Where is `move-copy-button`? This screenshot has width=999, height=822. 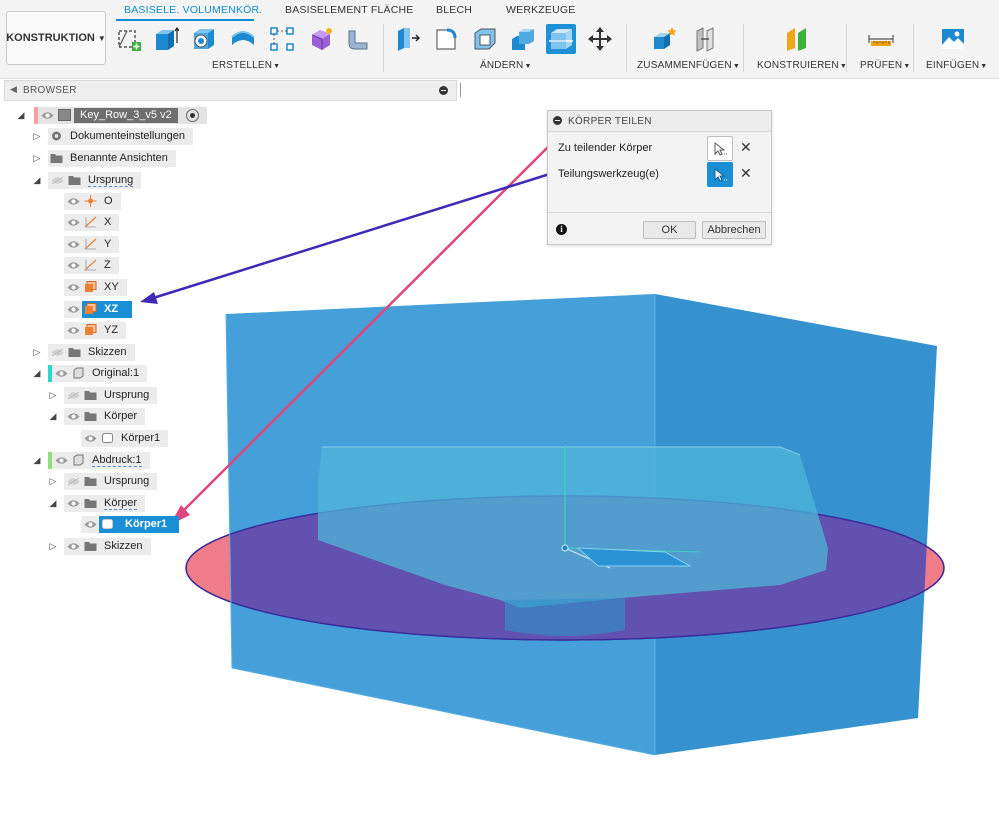
move-copy-button is located at coordinates (600, 39).